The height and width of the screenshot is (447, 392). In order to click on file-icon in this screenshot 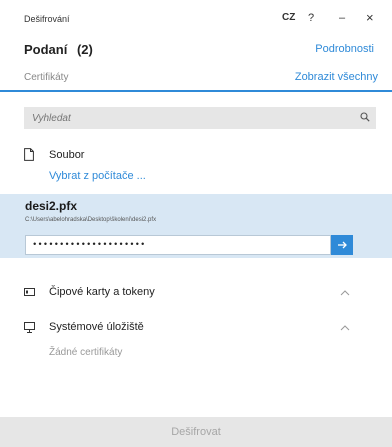, I will do `click(29, 154)`.